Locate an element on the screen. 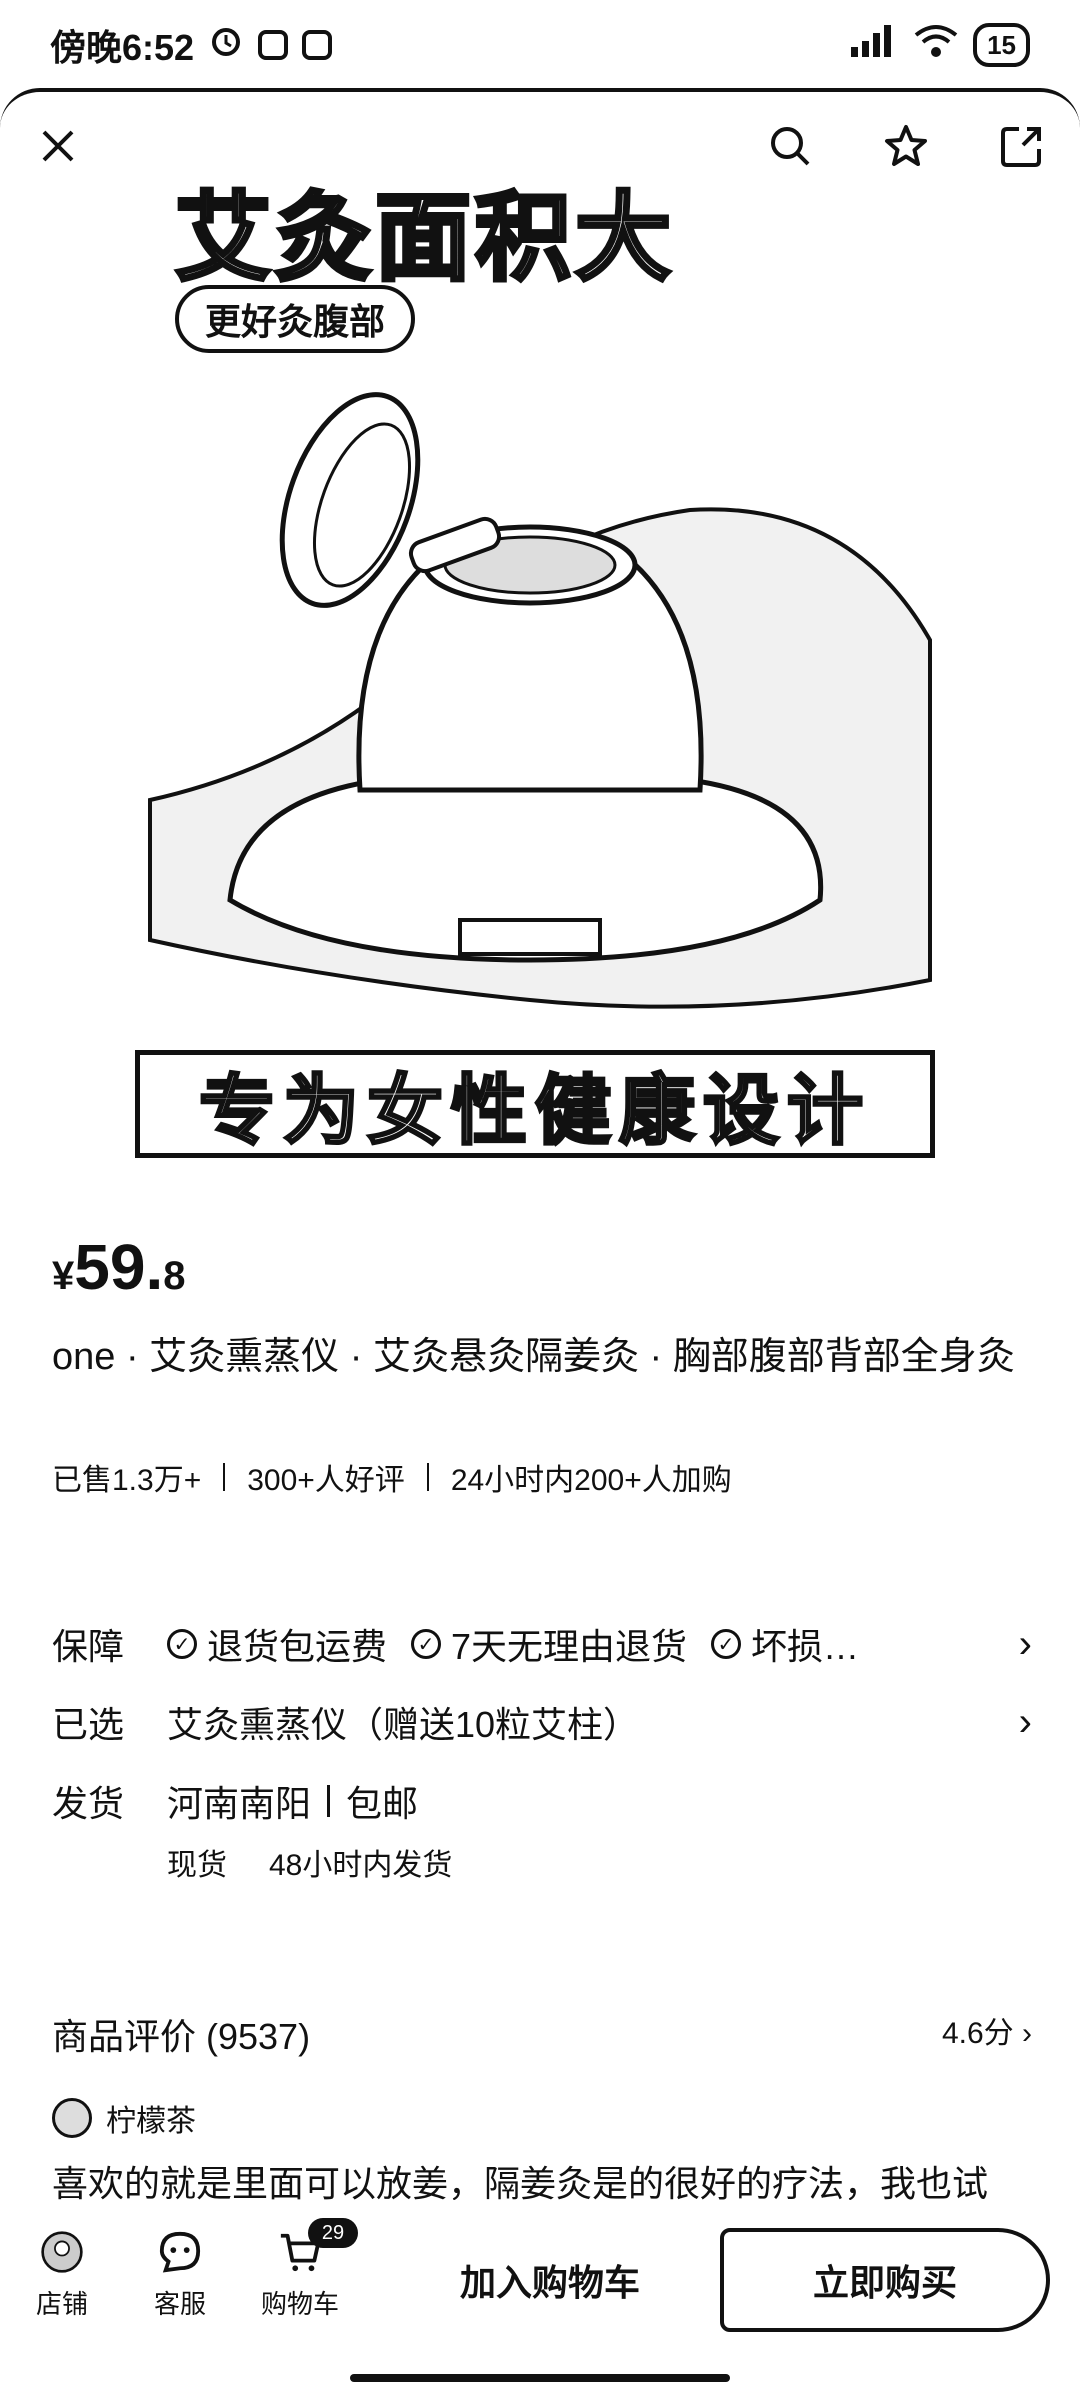 The image size is (1080, 2400). selected-variant-row: 已选 艾灸熏蒸仪（赠送10粒艾柱） › is located at coordinates (542, 1722).